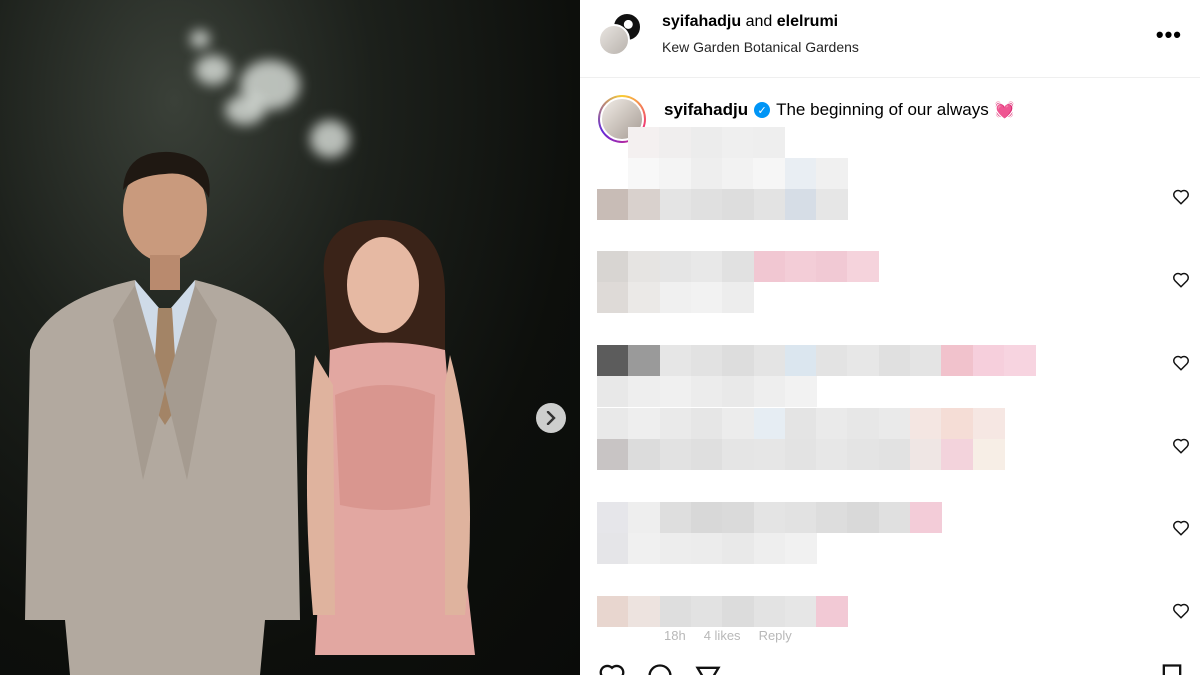  Describe the element at coordinates (1004, 110) in the screenshot. I see `heart-emoji: 💓` at that location.